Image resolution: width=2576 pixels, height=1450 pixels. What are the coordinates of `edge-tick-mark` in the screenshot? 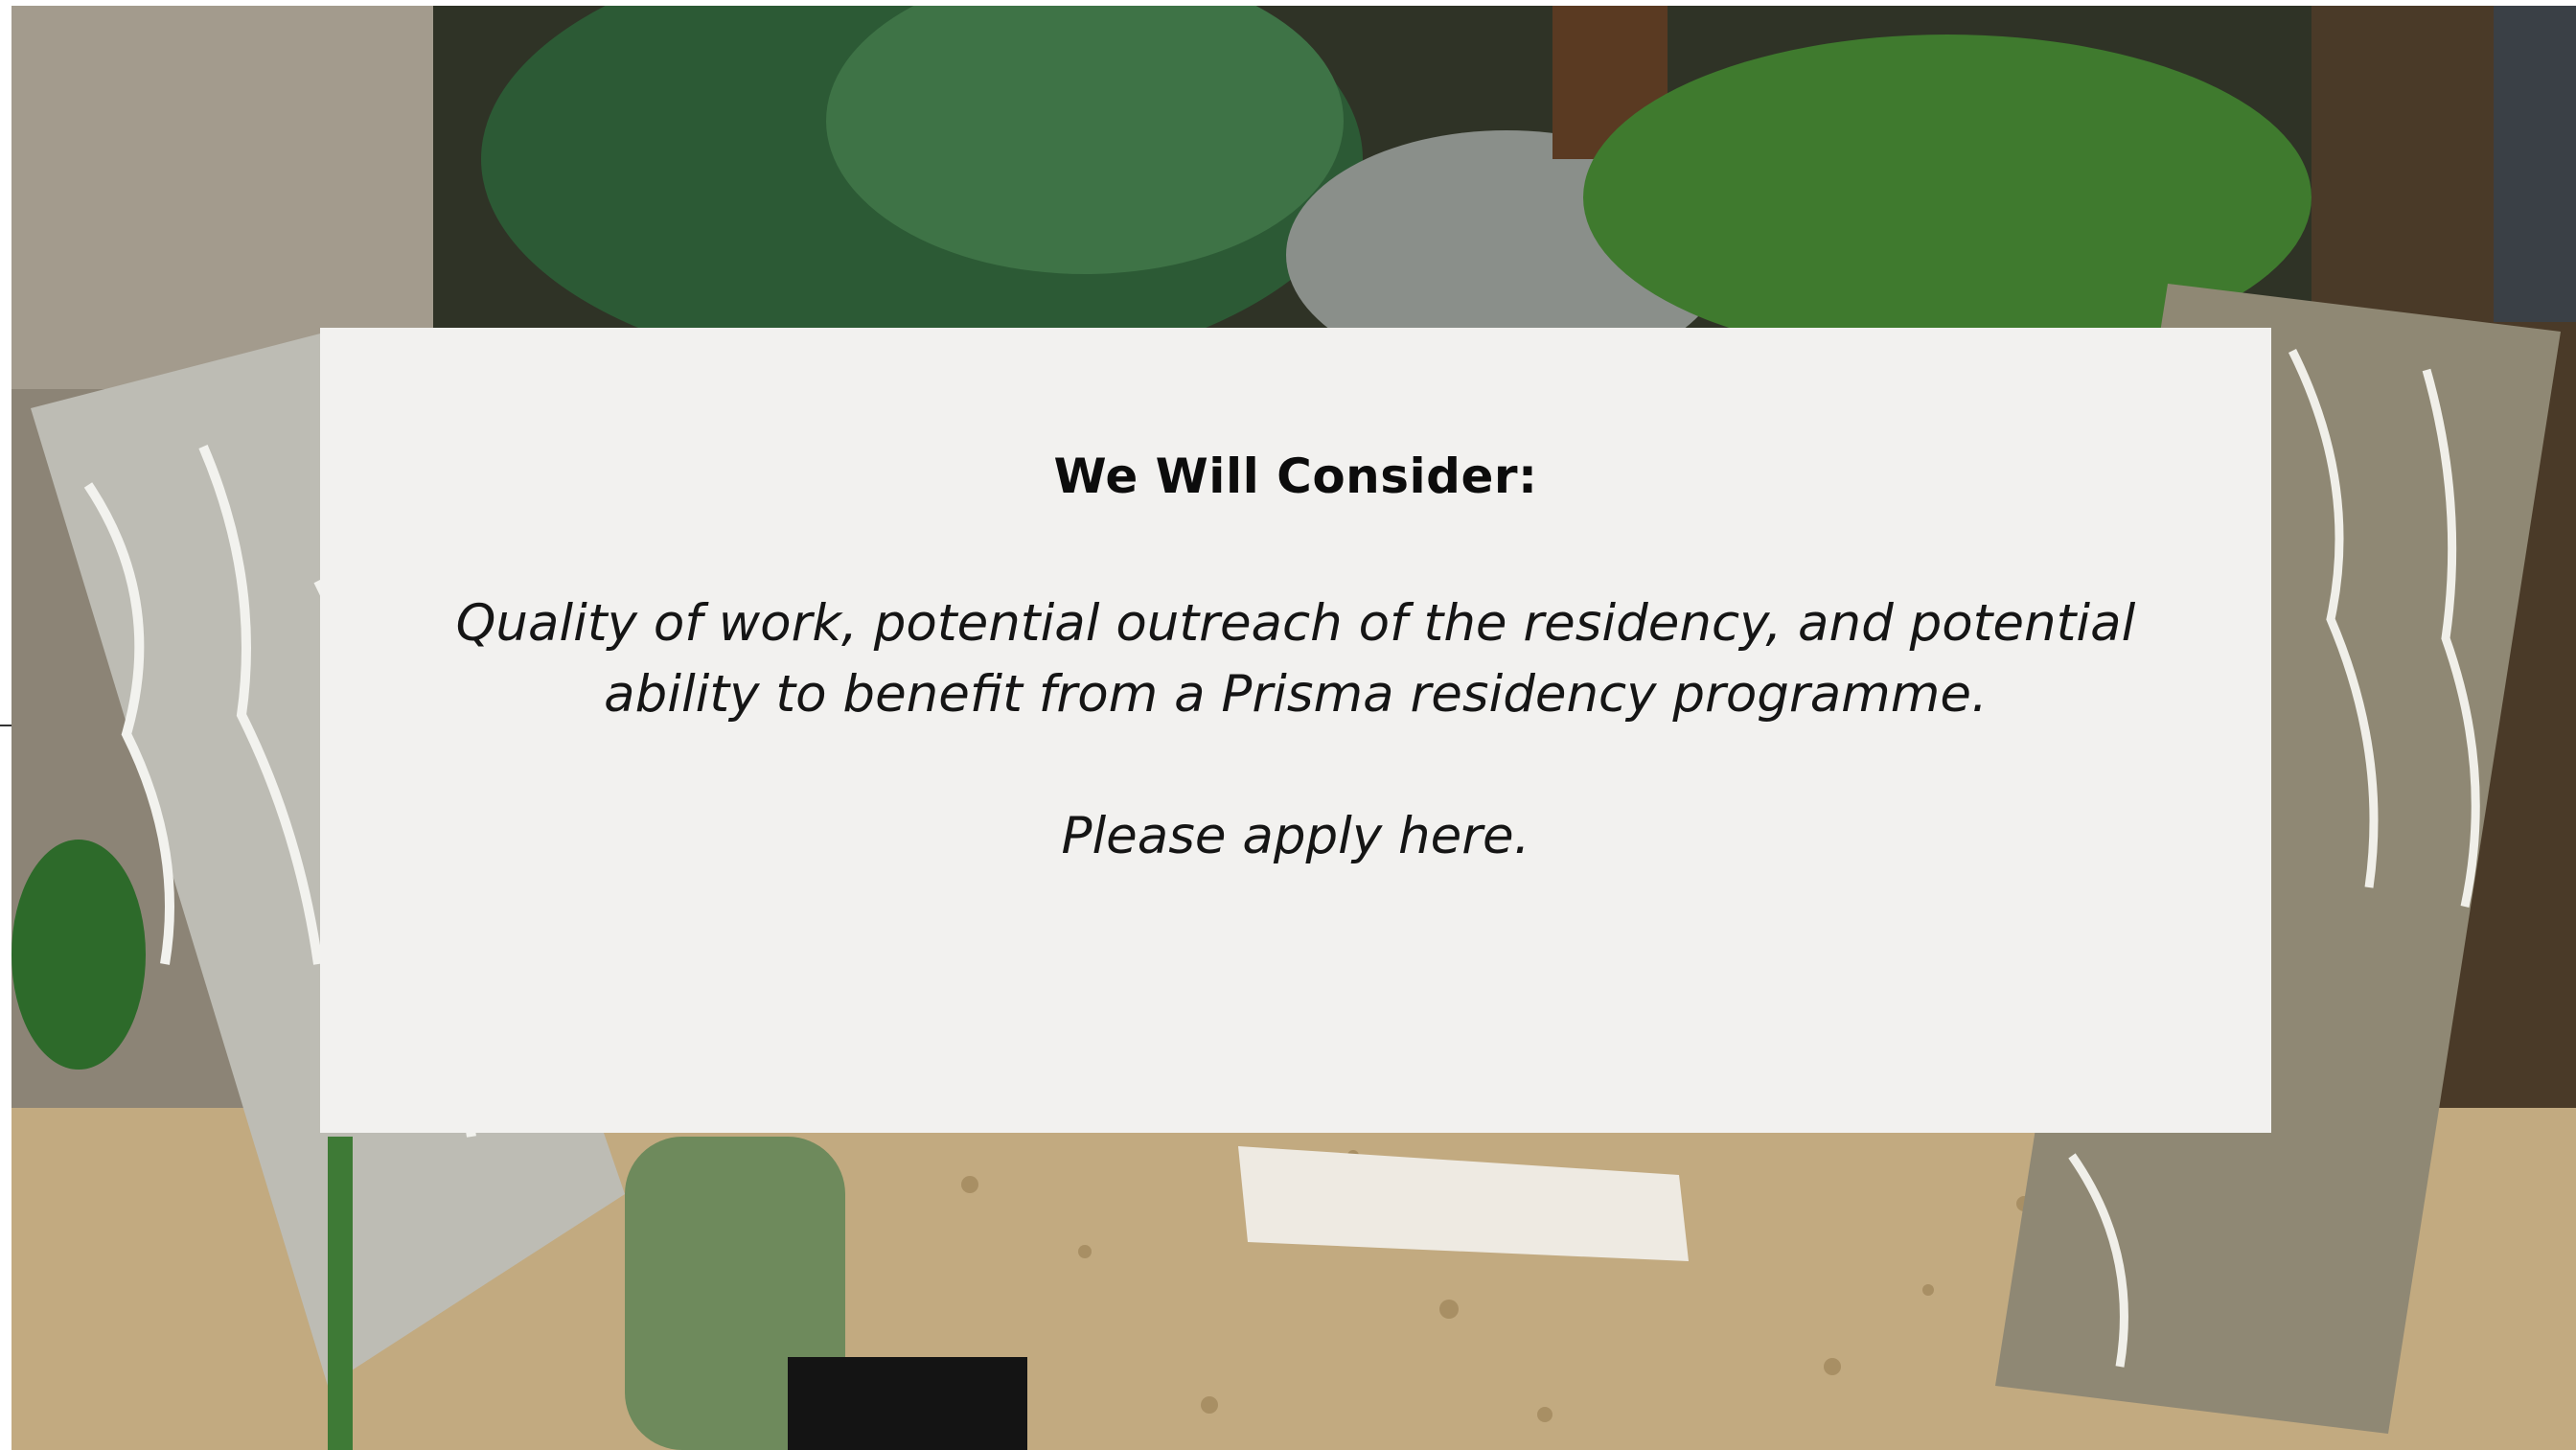 It's located at (6, 725).